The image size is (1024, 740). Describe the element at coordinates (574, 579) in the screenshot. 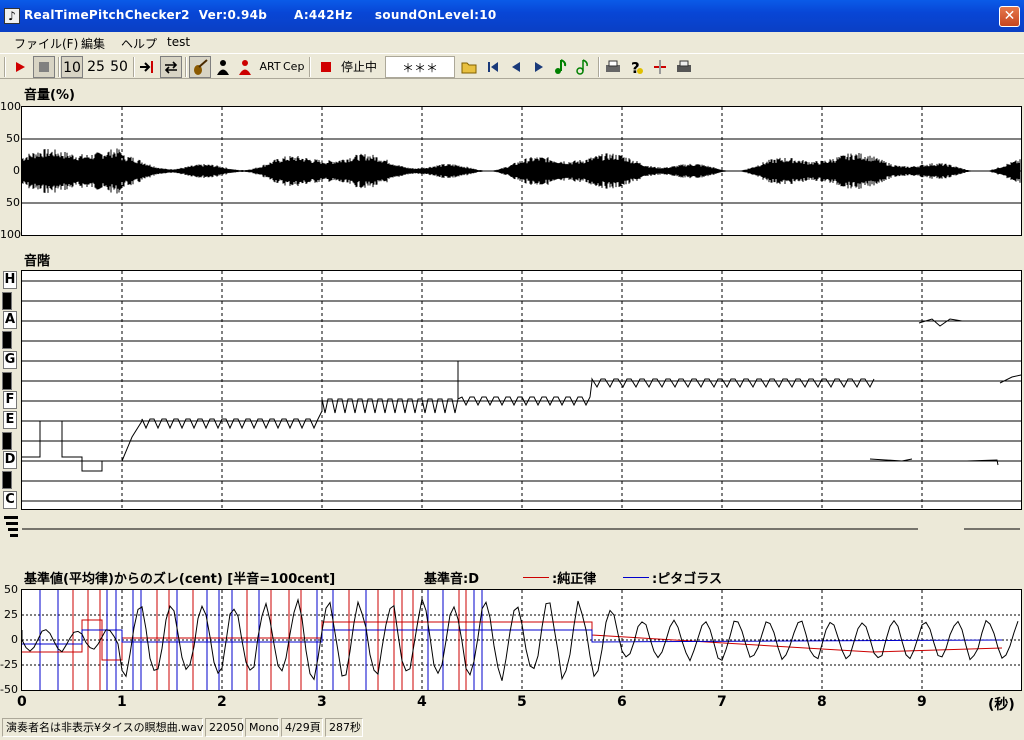

I see `legend-just-label: :純正律` at that location.